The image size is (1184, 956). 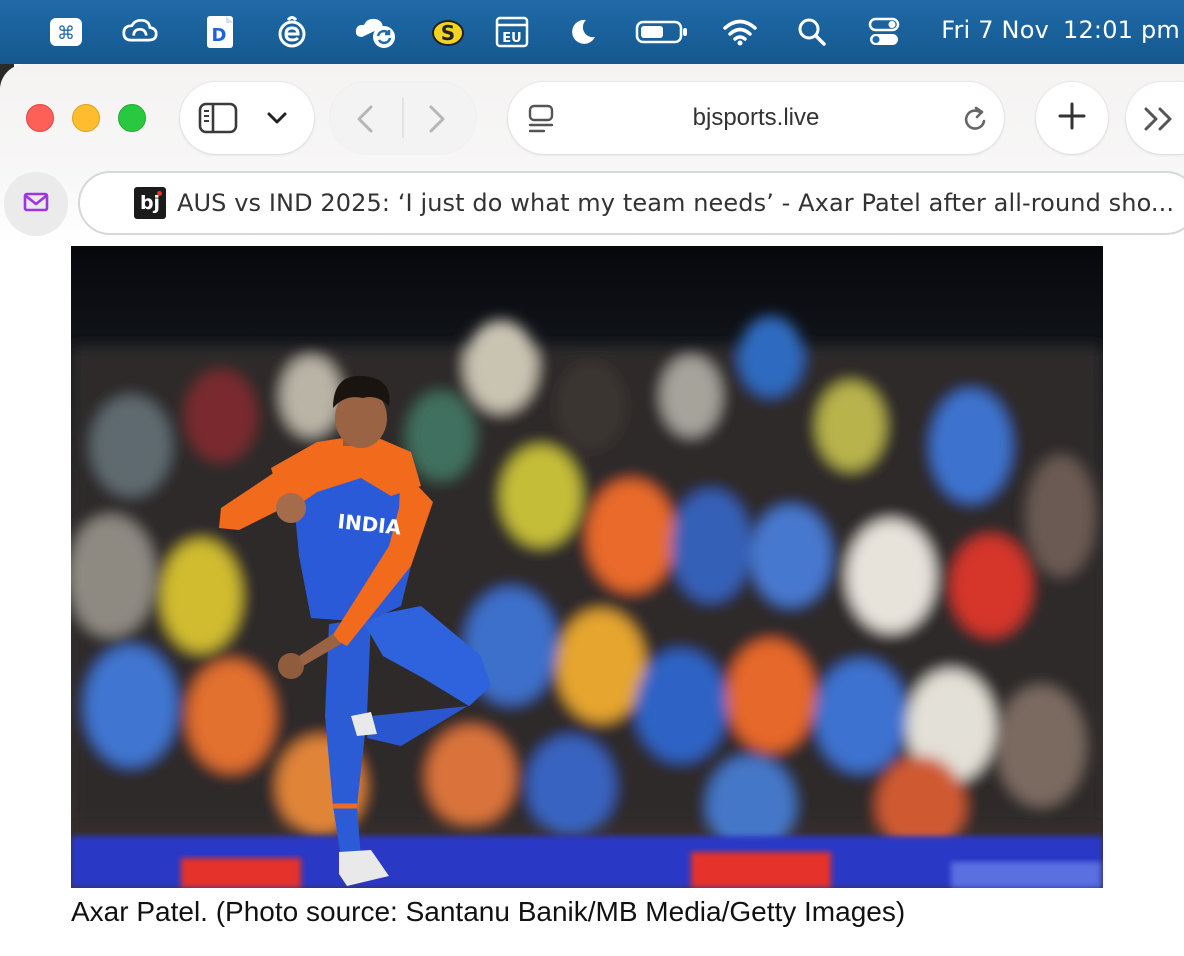 I want to click on navigation-group, so click(x=403, y=118).